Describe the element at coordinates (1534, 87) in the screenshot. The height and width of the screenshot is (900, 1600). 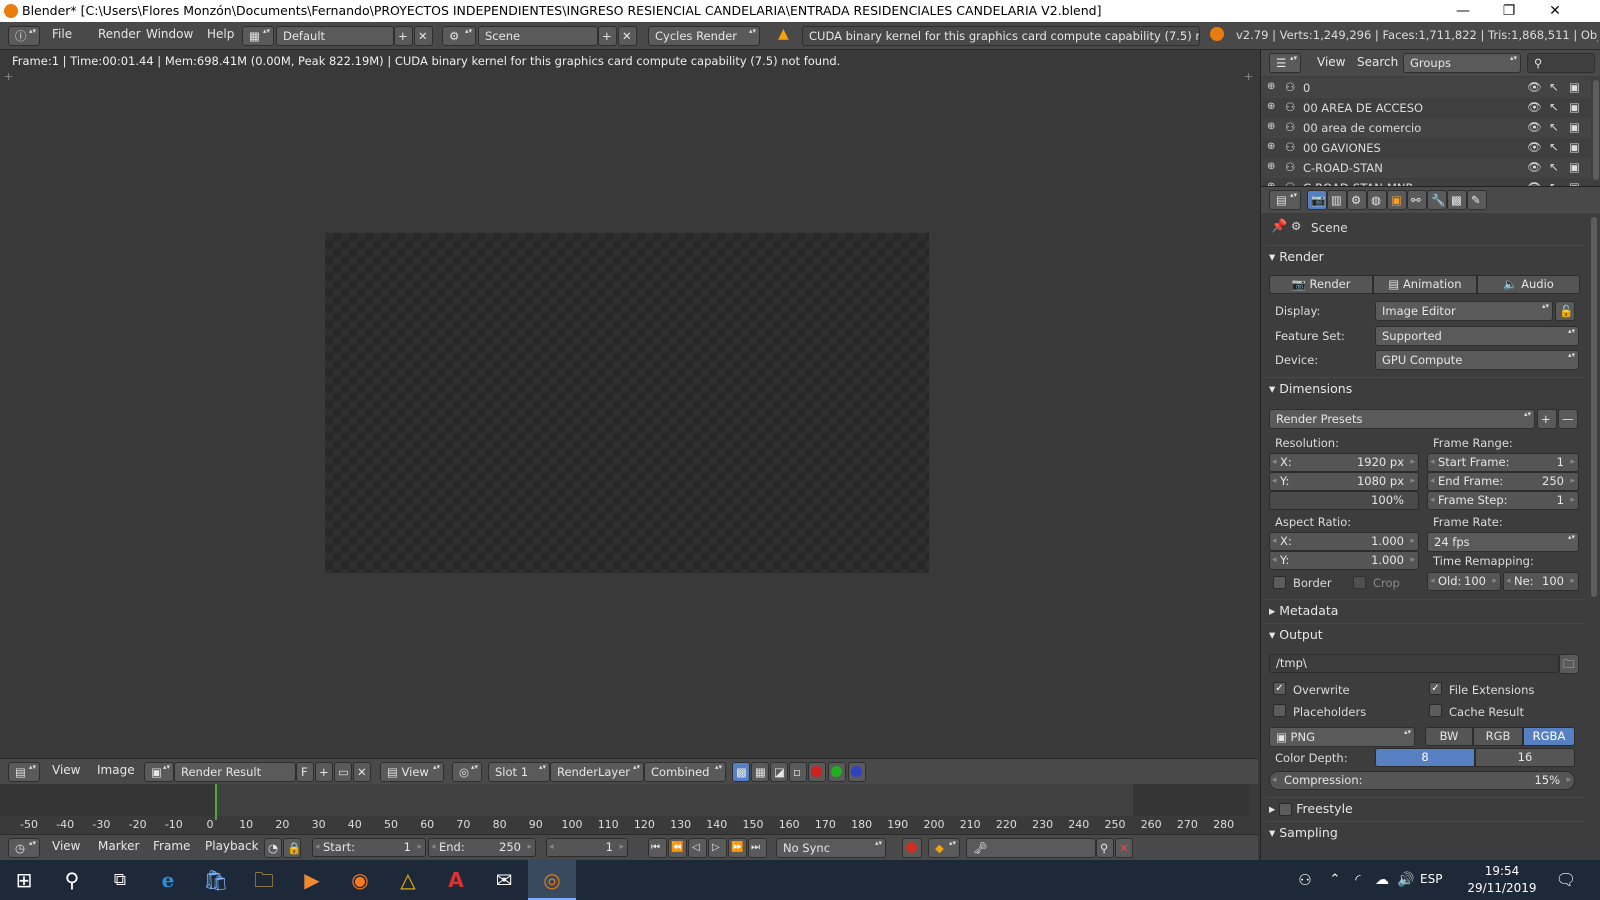
I see `visibility-eye-icon: 👁` at that location.